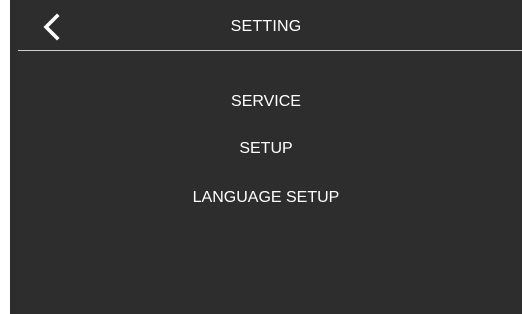 This screenshot has width=522, height=314. I want to click on menu-item-service: SERVICE, so click(266, 102).